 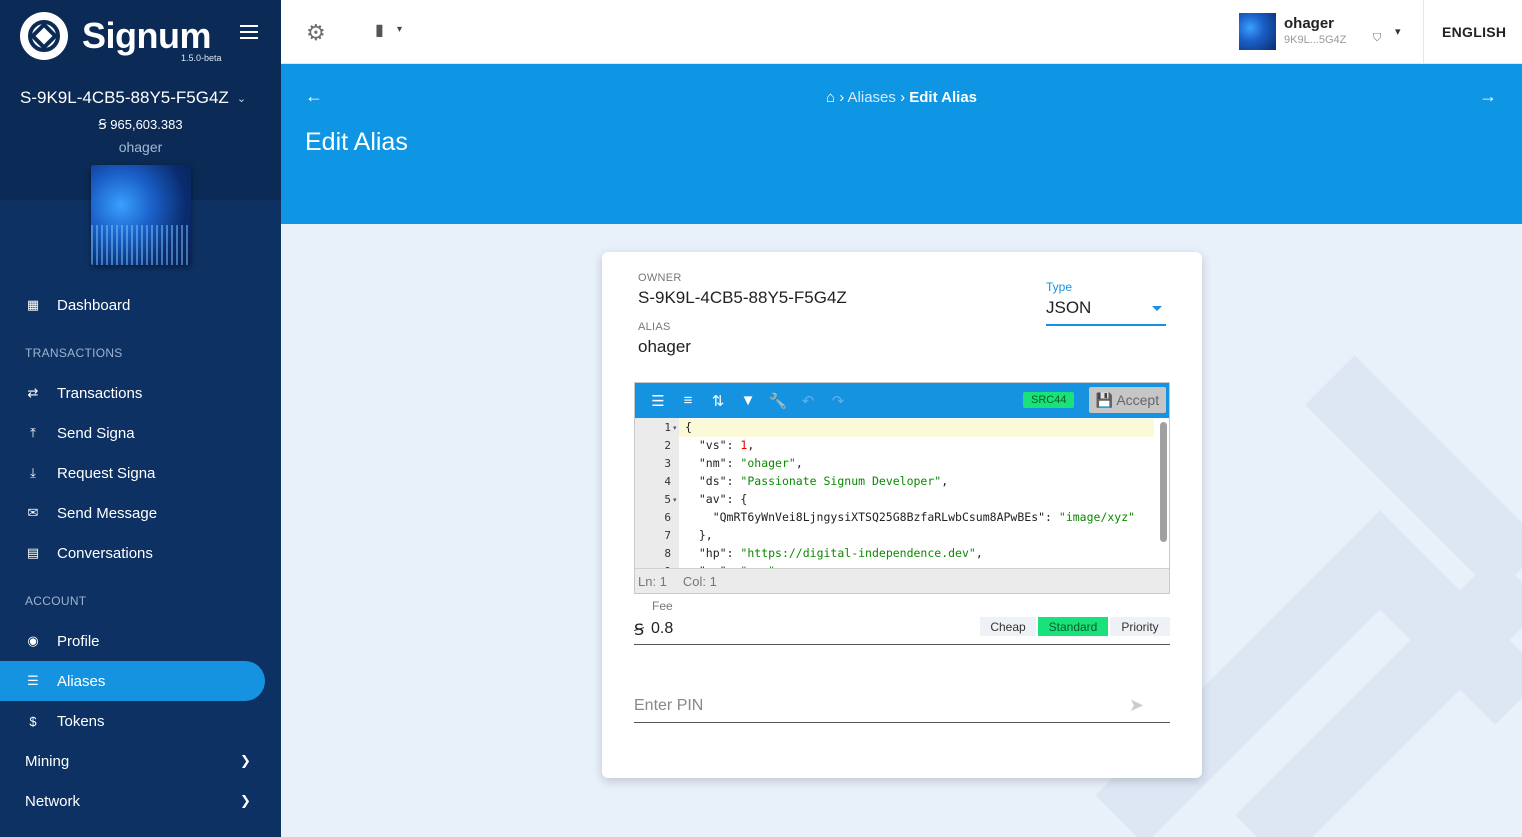 What do you see at coordinates (241, 98) in the screenshot?
I see `chevron-down-icon: ⌄` at bounding box center [241, 98].